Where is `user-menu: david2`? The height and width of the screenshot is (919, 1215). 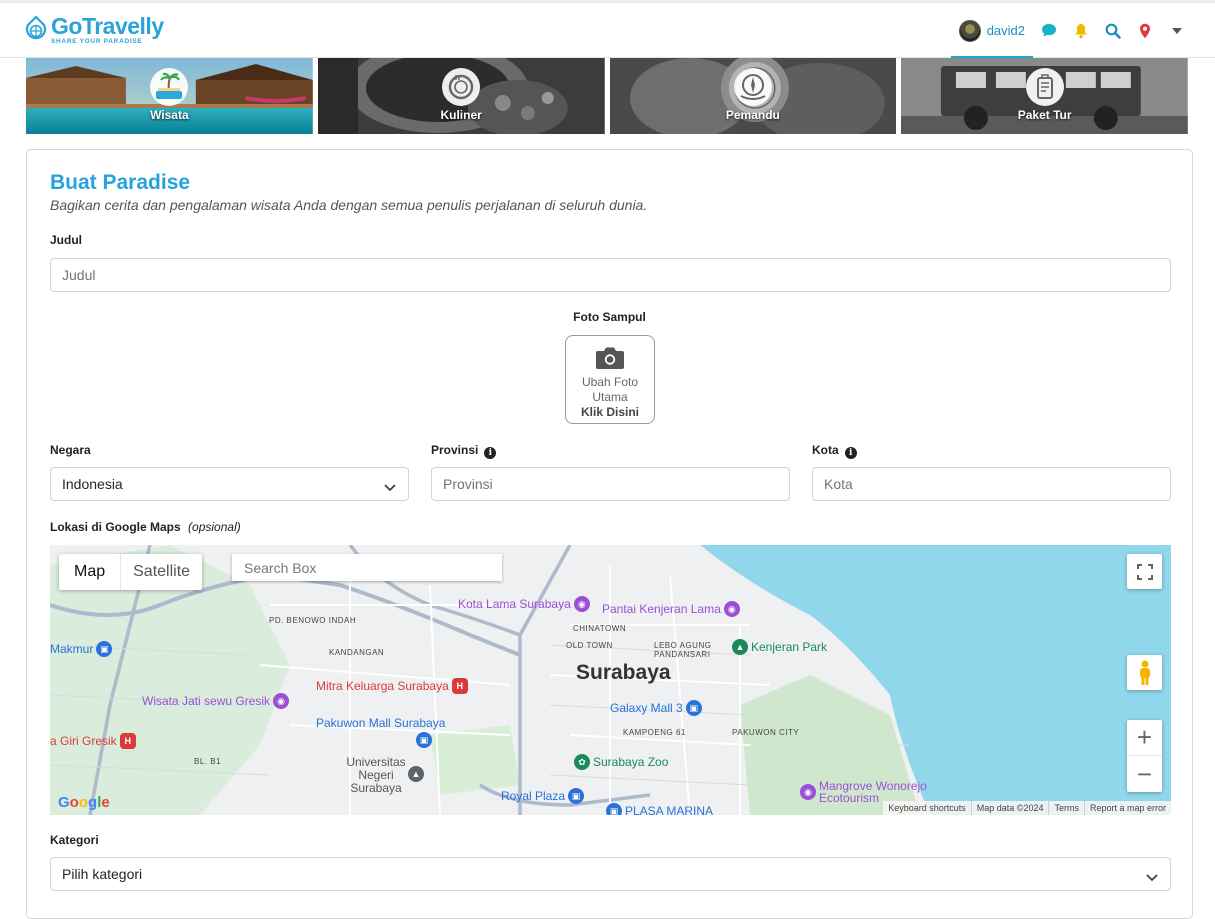
user-menu: david2 is located at coordinates (992, 31).